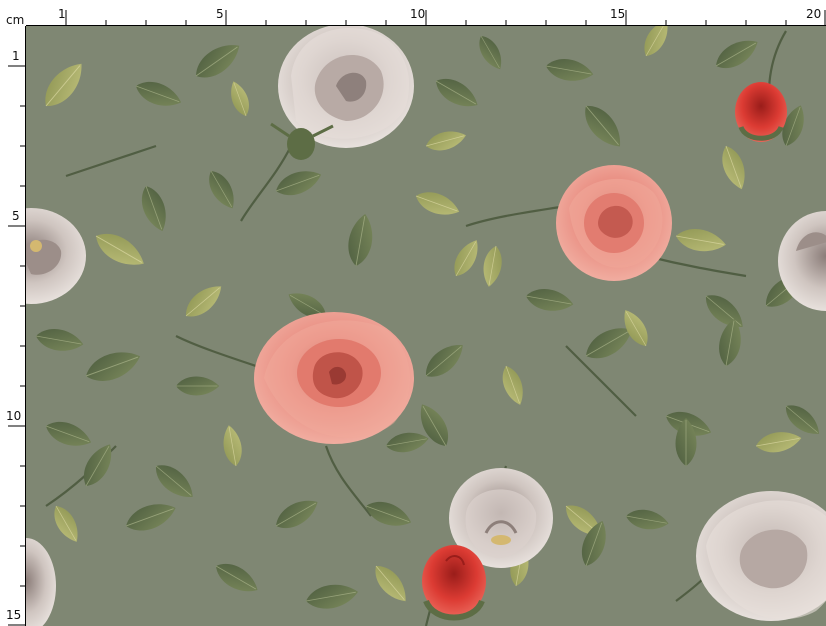 This screenshot has height=626, width=826. I want to click on ruler-top-label: 1, so click(62, 14).